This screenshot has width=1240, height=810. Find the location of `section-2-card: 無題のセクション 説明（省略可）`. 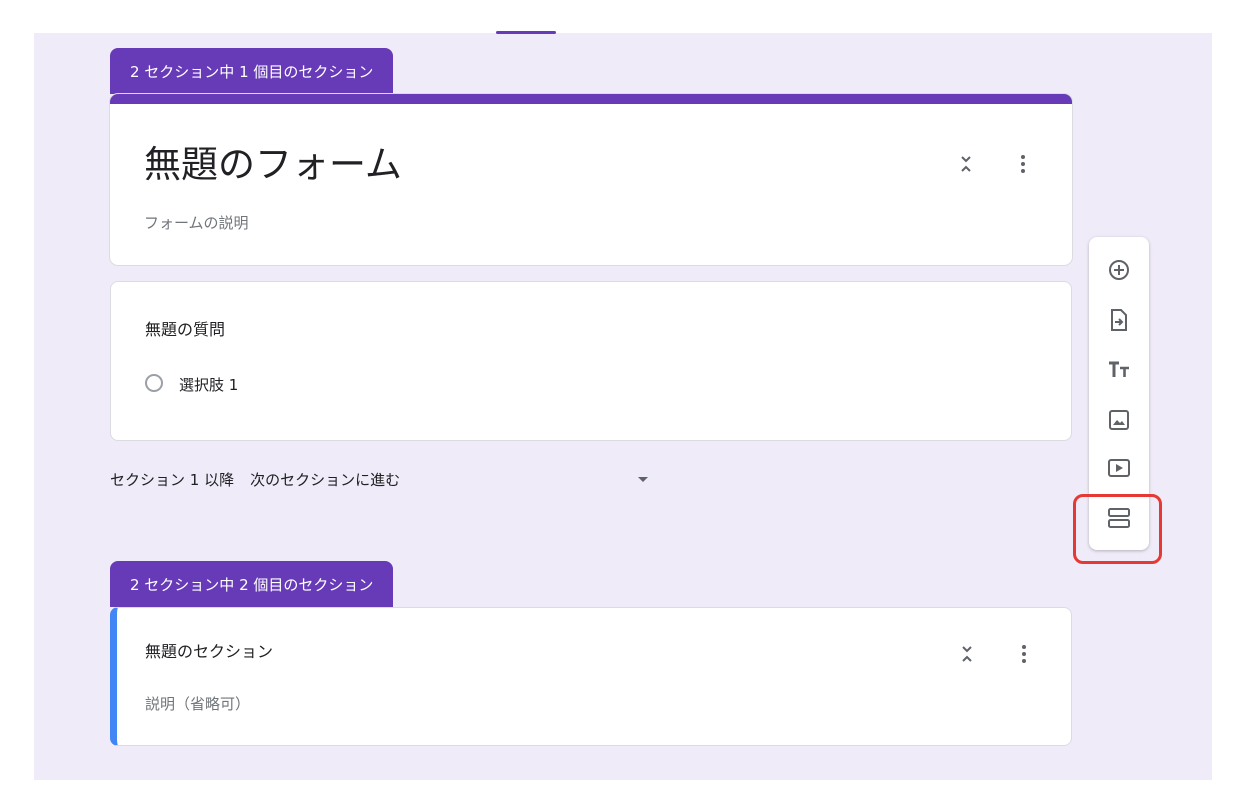

section-2-card: 無題のセクション 説明（省略可） is located at coordinates (591, 676).